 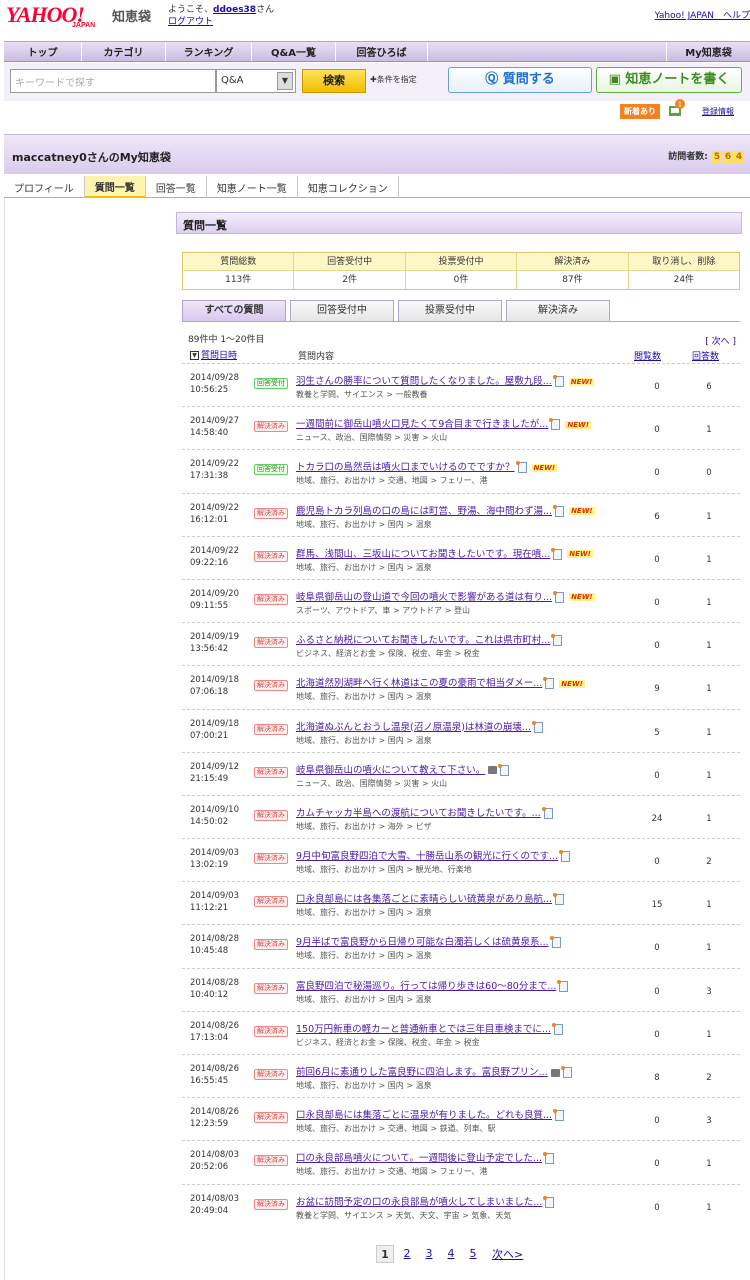 What do you see at coordinates (443, 423) in the screenshot?
I see `question-title-link: 一週間前に御岳山噴火口見たくて9合目まで行きましたが... NEW!` at bounding box center [443, 423].